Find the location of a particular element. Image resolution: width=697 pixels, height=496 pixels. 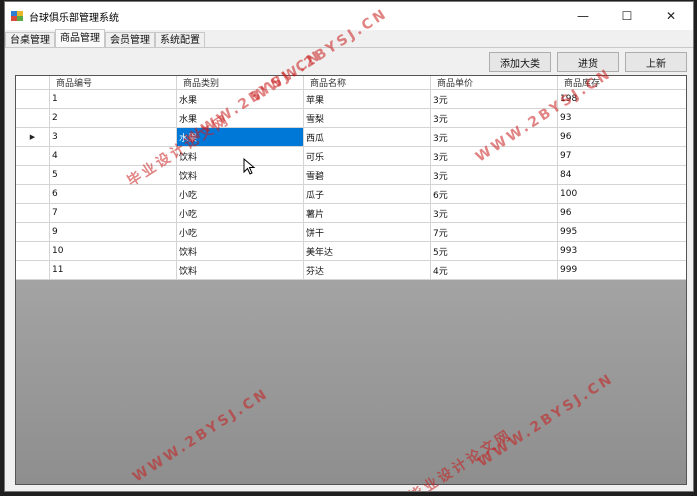

tab-member-management: 会员管理 is located at coordinates (130, 39).